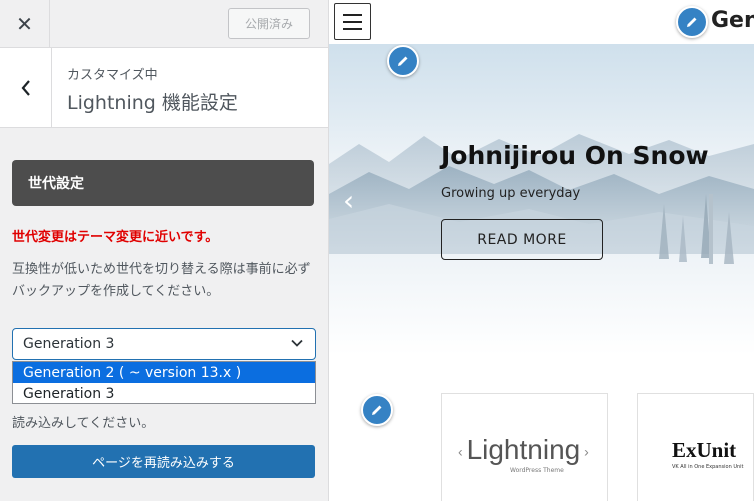  I want to click on slide-title: Johnijirou On Snow, so click(575, 155).